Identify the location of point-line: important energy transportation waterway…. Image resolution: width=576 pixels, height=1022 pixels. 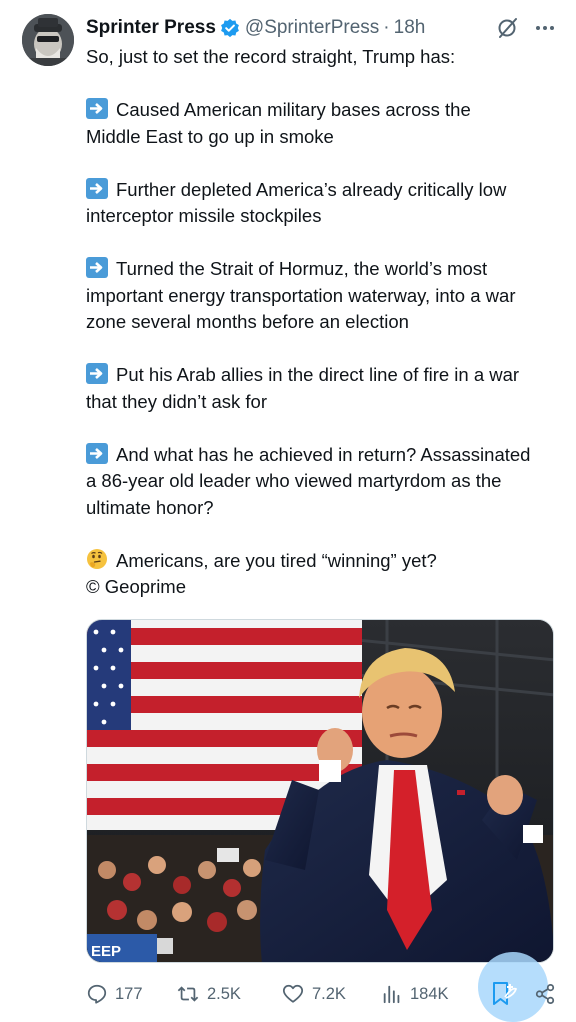
(301, 295).